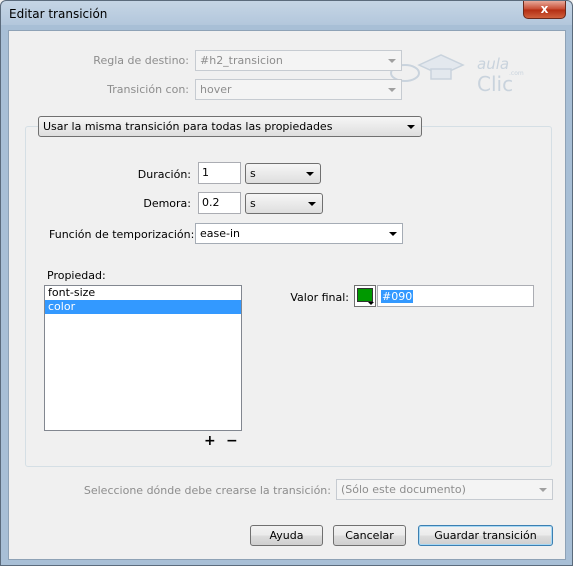  Describe the element at coordinates (284, 203) in the screenshot. I see `demora-unit-select: s` at that location.